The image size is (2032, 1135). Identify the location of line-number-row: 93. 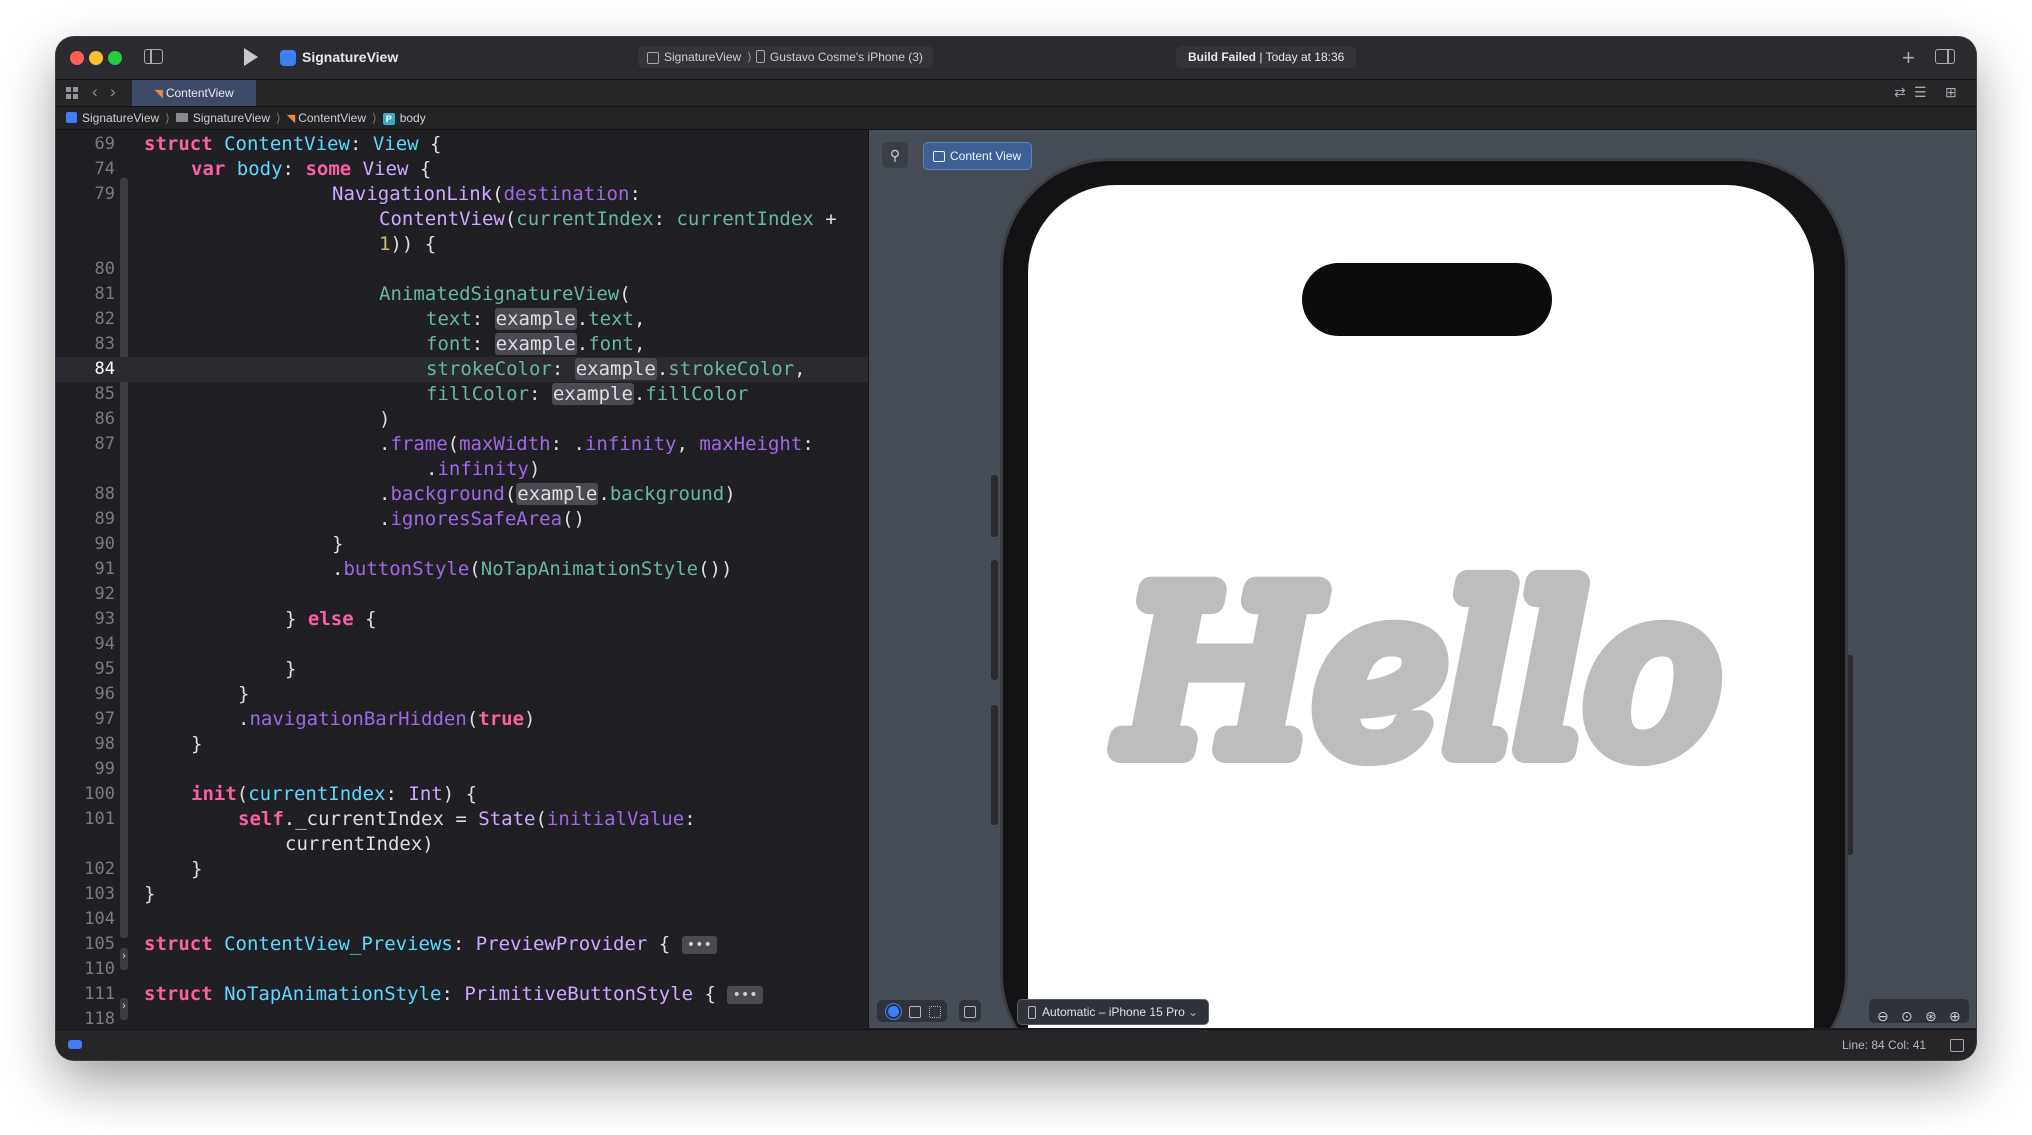
(104, 619).